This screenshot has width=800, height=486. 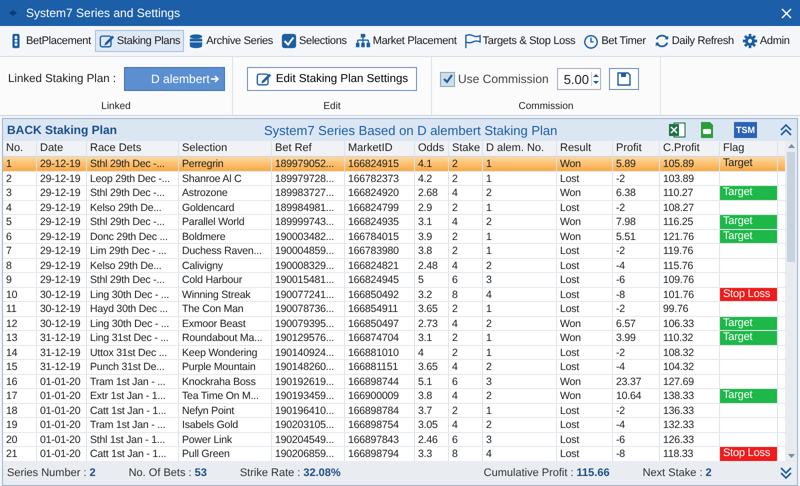 I want to click on use-commission-checkbox: Use Commission, so click(x=494, y=79).